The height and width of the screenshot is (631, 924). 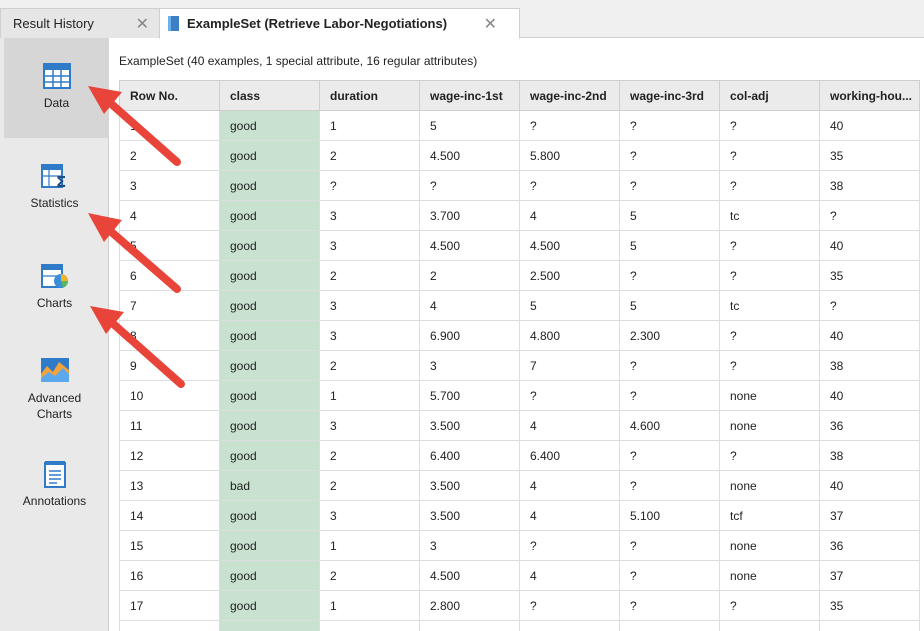 What do you see at coordinates (56, 76) in the screenshot?
I see `data-table-icon` at bounding box center [56, 76].